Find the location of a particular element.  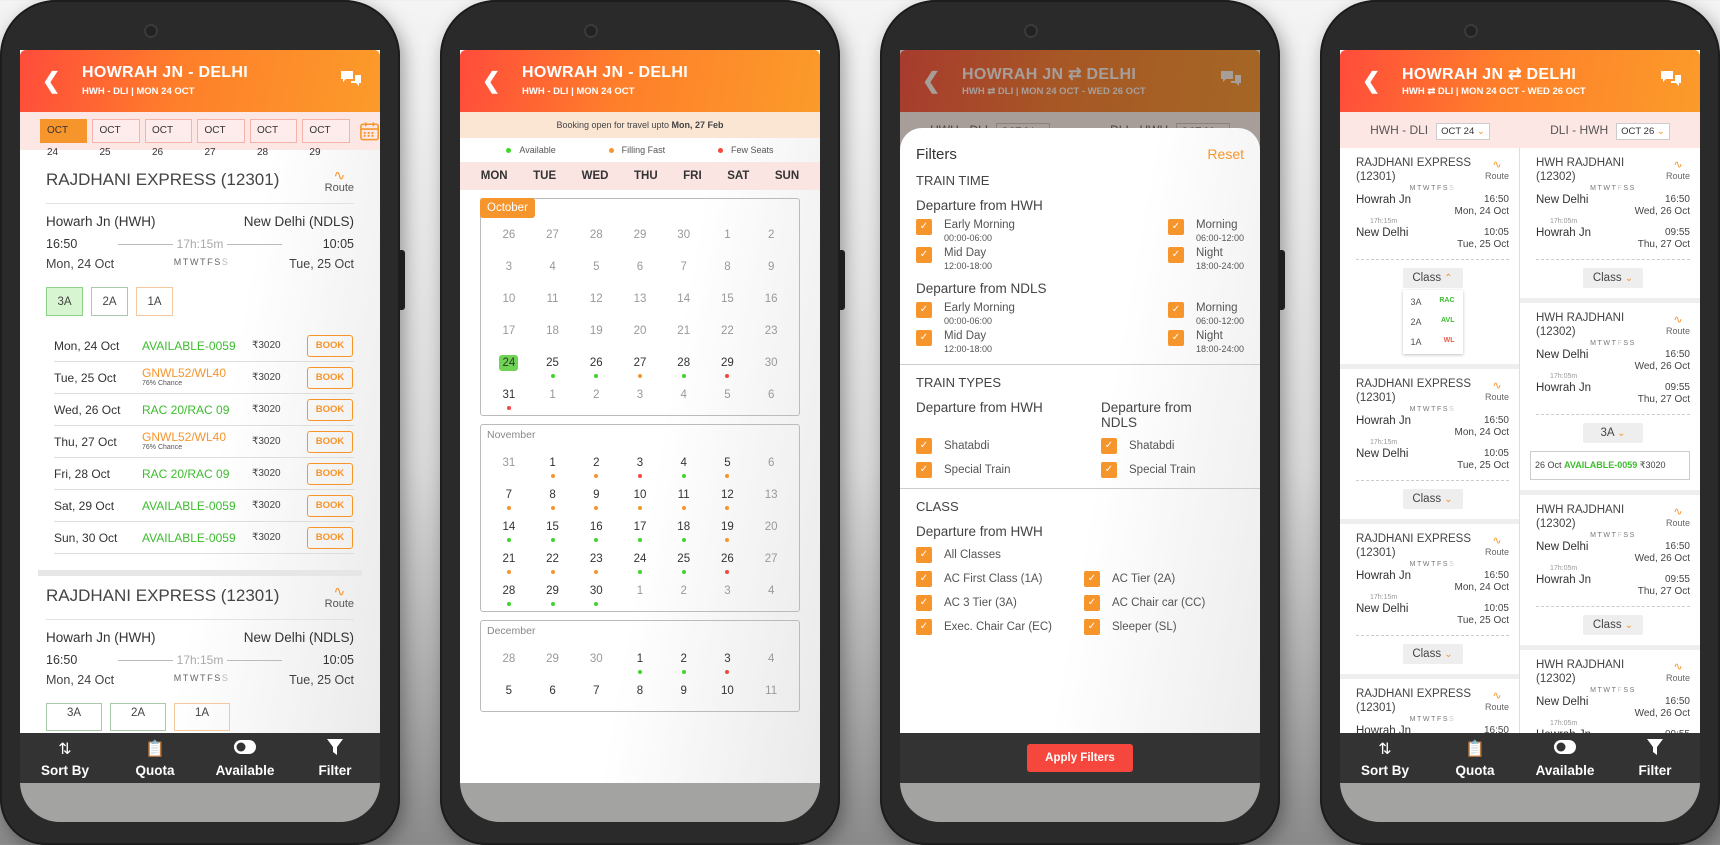

checkbox-class: ✓ AC Chair car (CC) is located at coordinates (1164, 603).